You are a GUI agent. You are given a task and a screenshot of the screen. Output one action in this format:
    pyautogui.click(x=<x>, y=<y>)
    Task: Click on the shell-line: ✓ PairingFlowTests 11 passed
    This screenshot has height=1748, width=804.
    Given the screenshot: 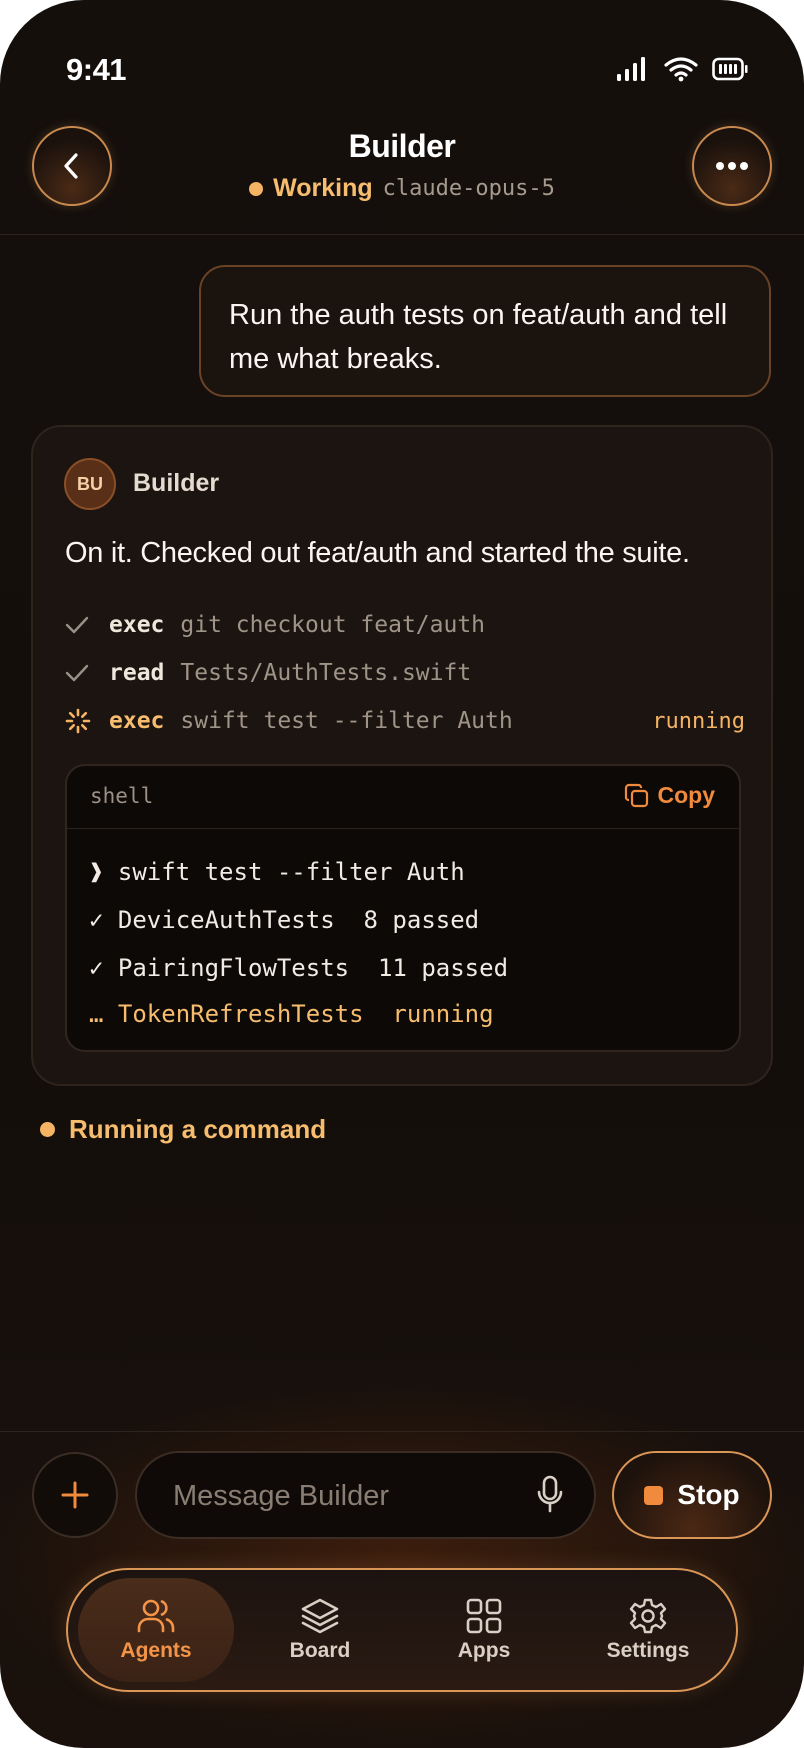 What is the action you would take?
    pyautogui.click(x=299, y=968)
    